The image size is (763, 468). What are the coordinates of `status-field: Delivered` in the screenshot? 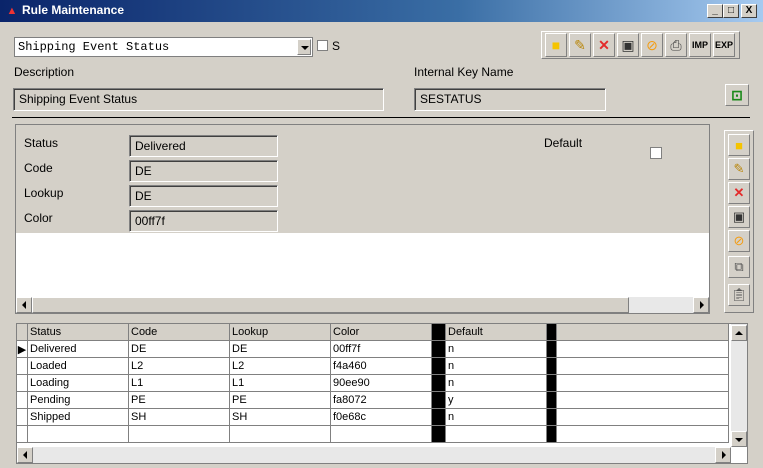 It's located at (203, 146).